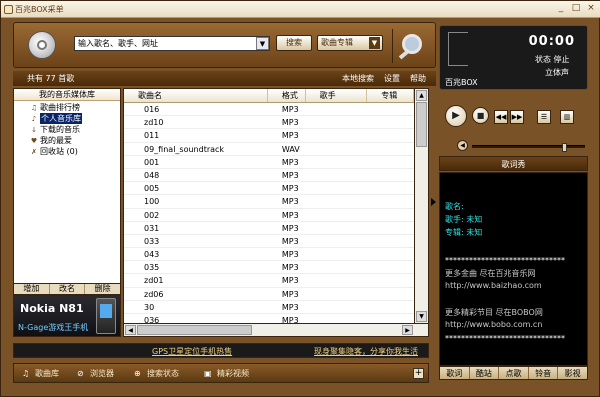 The image size is (600, 397). Describe the element at coordinates (80, 373) in the screenshot. I see `browser-icon: ⊘` at that location.